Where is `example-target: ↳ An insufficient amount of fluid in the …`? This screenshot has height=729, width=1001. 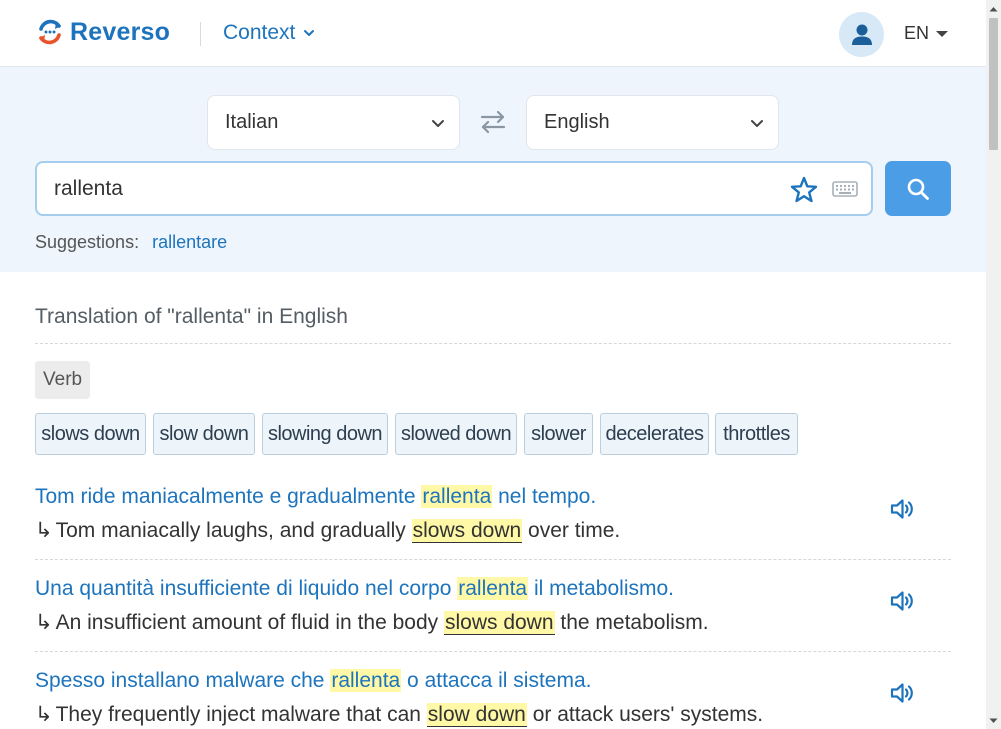 example-target: ↳ An insufficient amount of fluid in the … is located at coordinates (493, 623).